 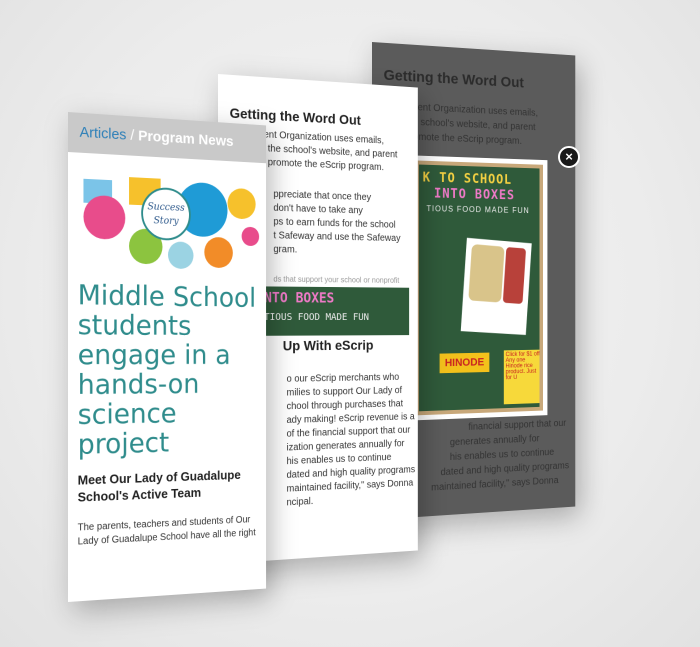 What do you see at coordinates (186, 138) in the screenshot?
I see `breadcrumb-current: Program News` at bounding box center [186, 138].